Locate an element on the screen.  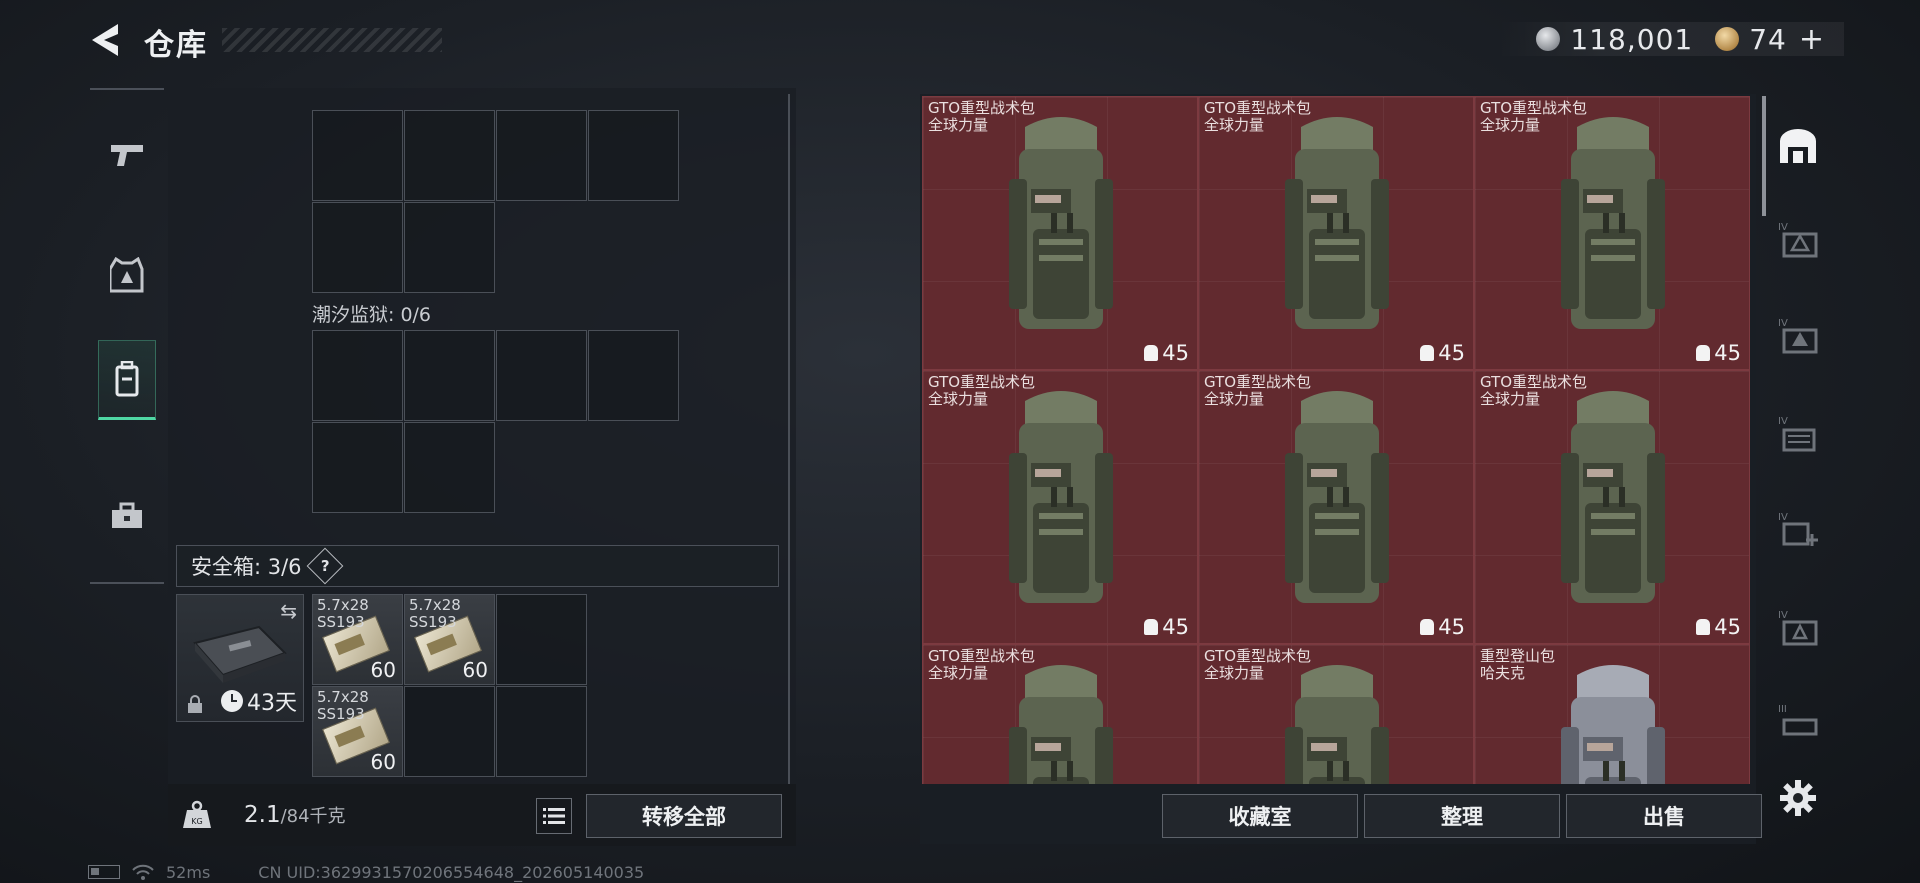
title-decoration is located at coordinates (332, 40).